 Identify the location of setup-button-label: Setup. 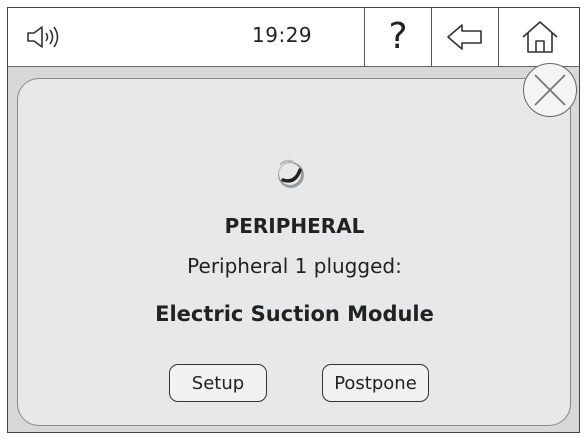
(218, 383).